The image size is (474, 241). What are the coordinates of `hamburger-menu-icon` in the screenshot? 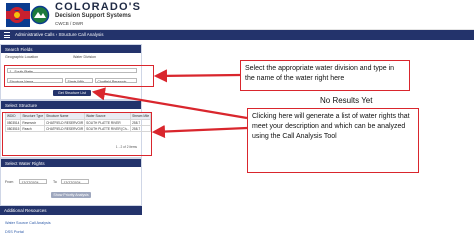 It's located at (7, 35).